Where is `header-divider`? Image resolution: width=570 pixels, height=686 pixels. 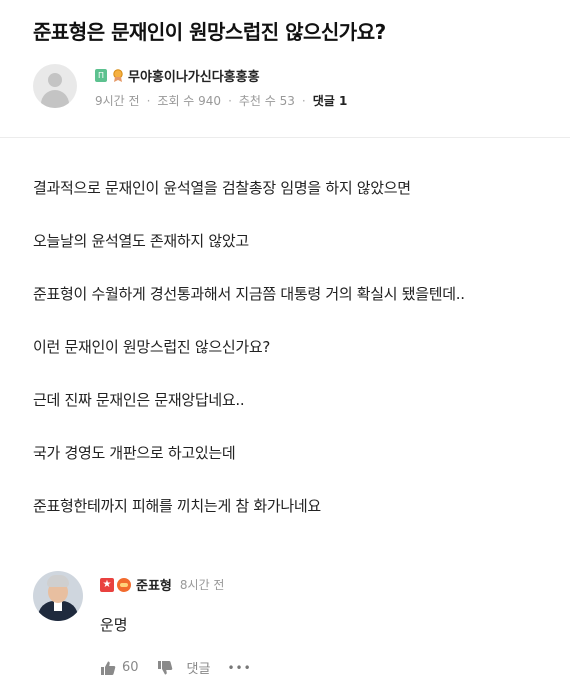 header-divider is located at coordinates (285, 137).